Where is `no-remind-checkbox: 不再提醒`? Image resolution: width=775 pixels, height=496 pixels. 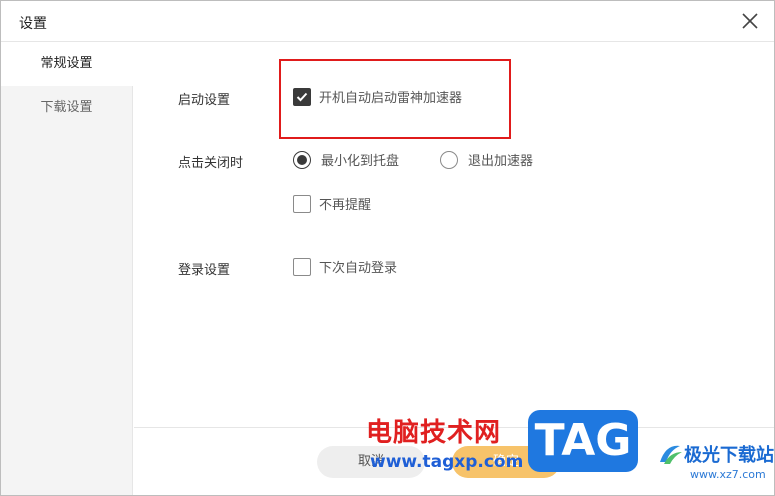 no-remind-checkbox: 不再提醒 is located at coordinates (332, 203).